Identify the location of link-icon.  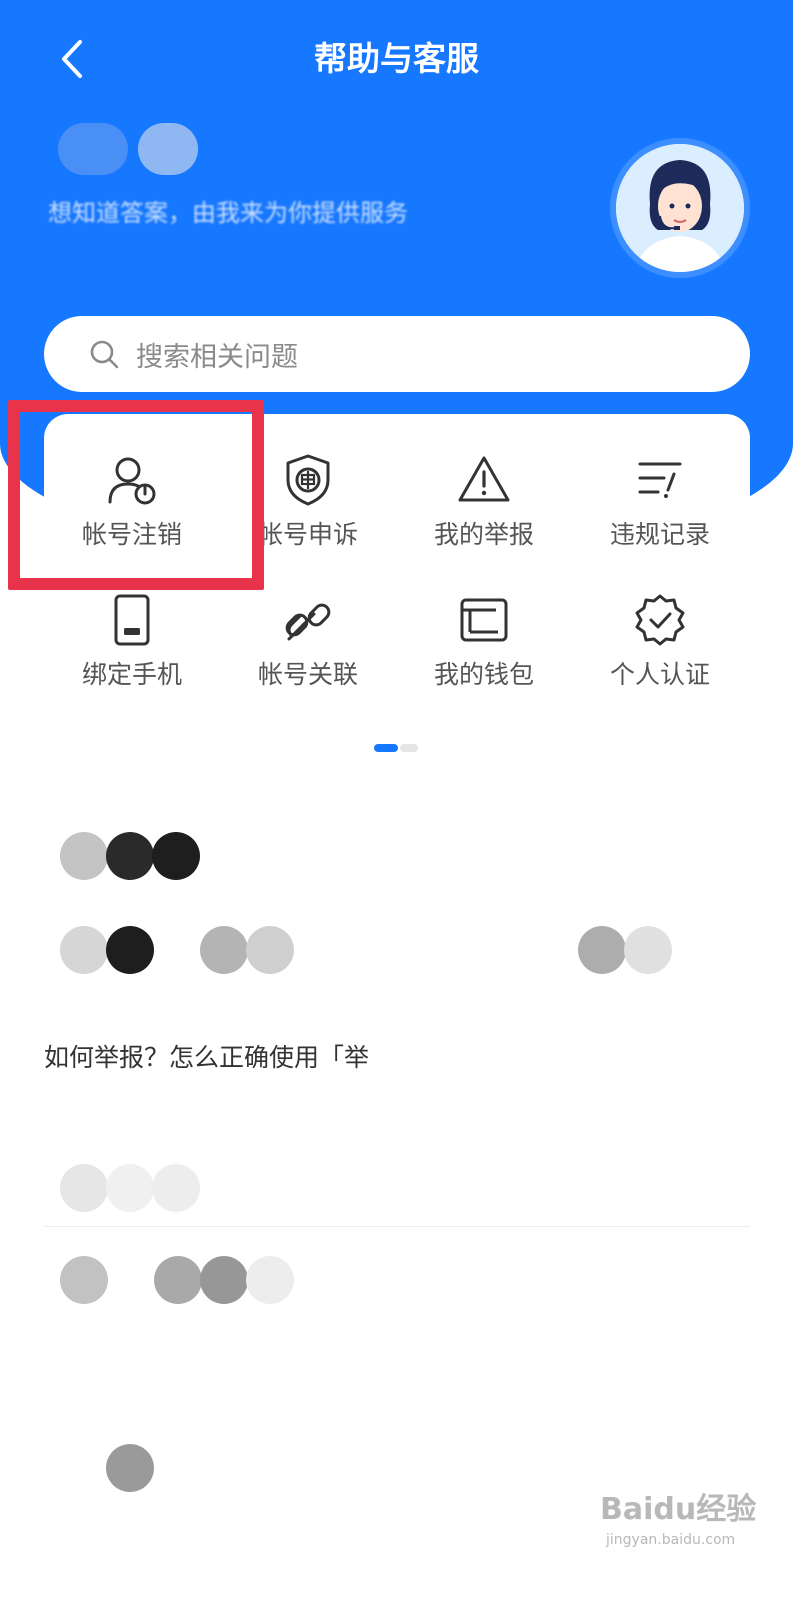
(308, 622).